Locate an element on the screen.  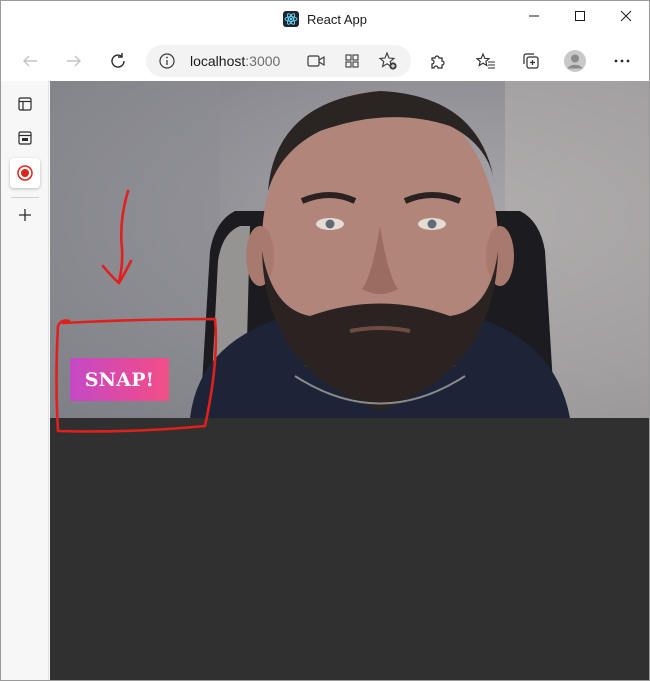
minimize-icon is located at coordinates (534, 16).